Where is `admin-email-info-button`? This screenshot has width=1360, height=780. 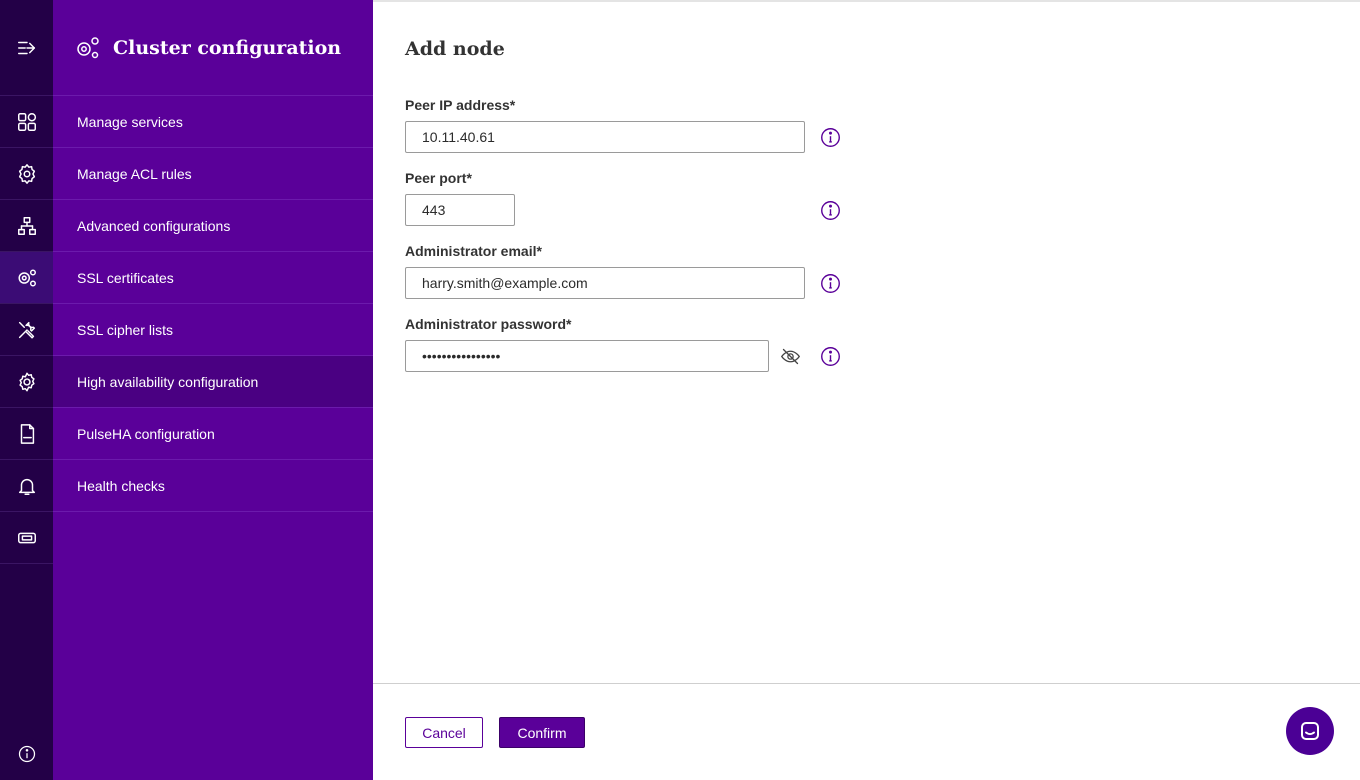
admin-email-info-button is located at coordinates (830, 283).